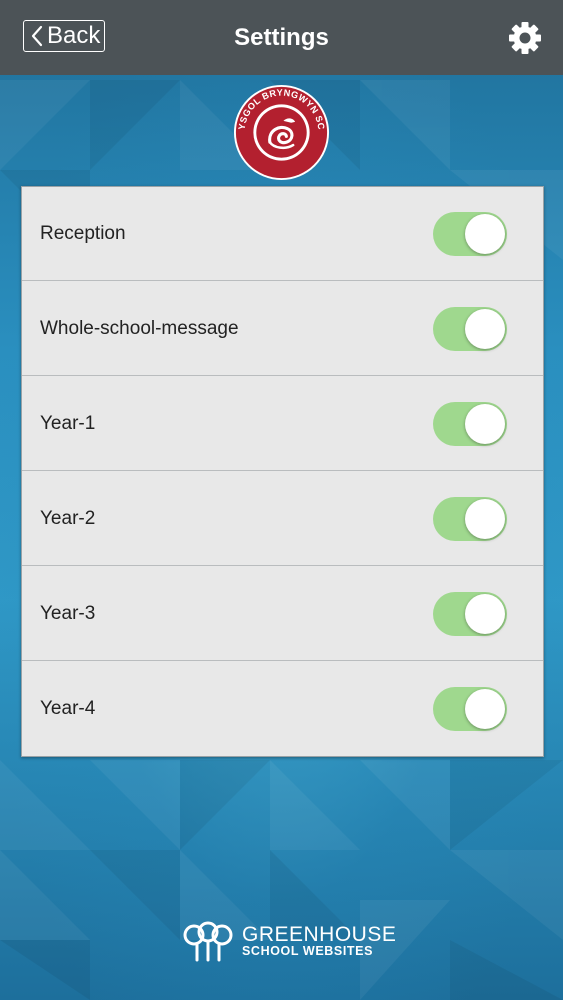 The width and height of the screenshot is (563, 1000). What do you see at coordinates (83, 233) in the screenshot?
I see `setting-label: Reception` at bounding box center [83, 233].